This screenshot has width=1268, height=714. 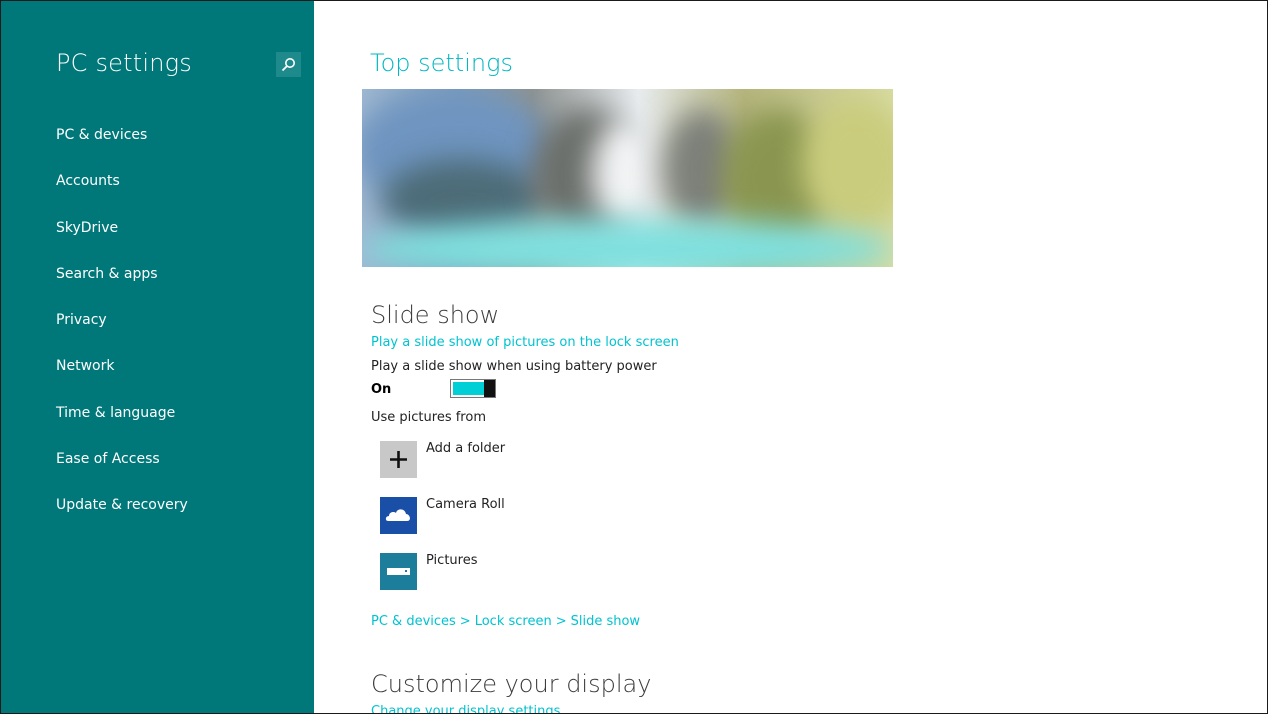 I want to click on sidebar-item-pc-devices: PC & devices, so click(x=122, y=148).